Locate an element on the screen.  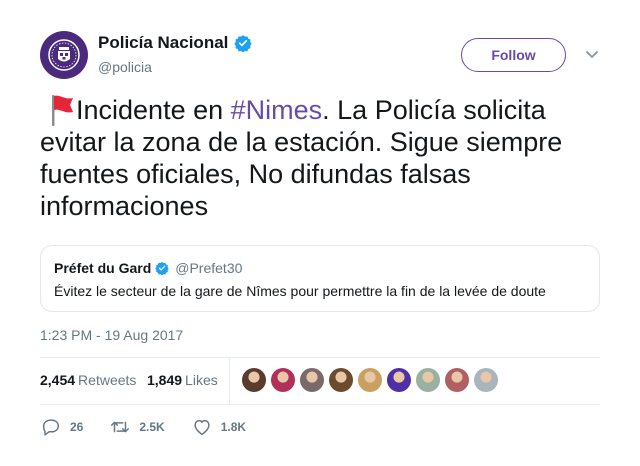
reply-count: 26 is located at coordinates (77, 427).